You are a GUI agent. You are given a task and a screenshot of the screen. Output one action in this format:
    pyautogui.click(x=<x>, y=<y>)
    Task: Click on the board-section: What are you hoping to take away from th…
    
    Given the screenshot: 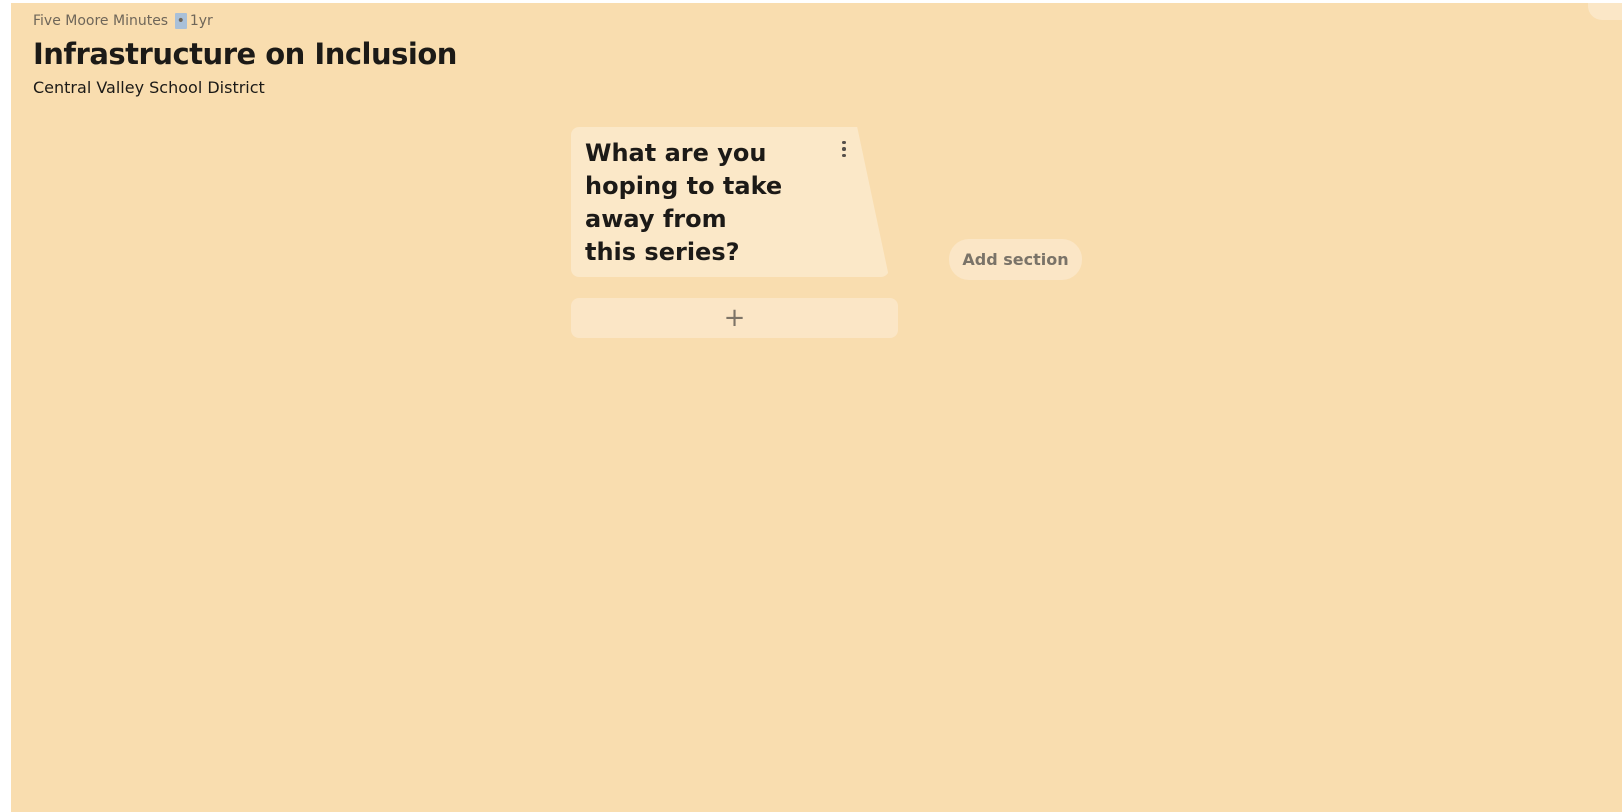 What is the action you would take?
    pyautogui.click(x=736, y=232)
    